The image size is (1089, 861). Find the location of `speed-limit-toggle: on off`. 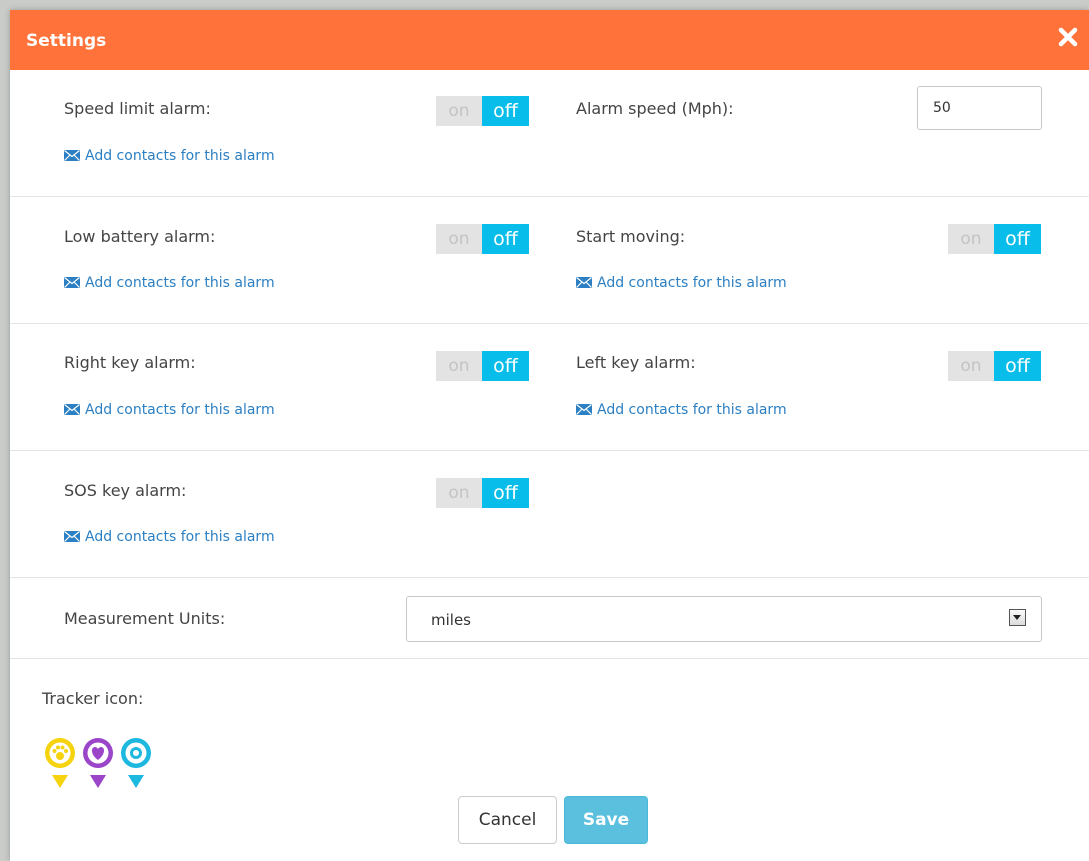

speed-limit-toggle: on off is located at coordinates (482, 111).